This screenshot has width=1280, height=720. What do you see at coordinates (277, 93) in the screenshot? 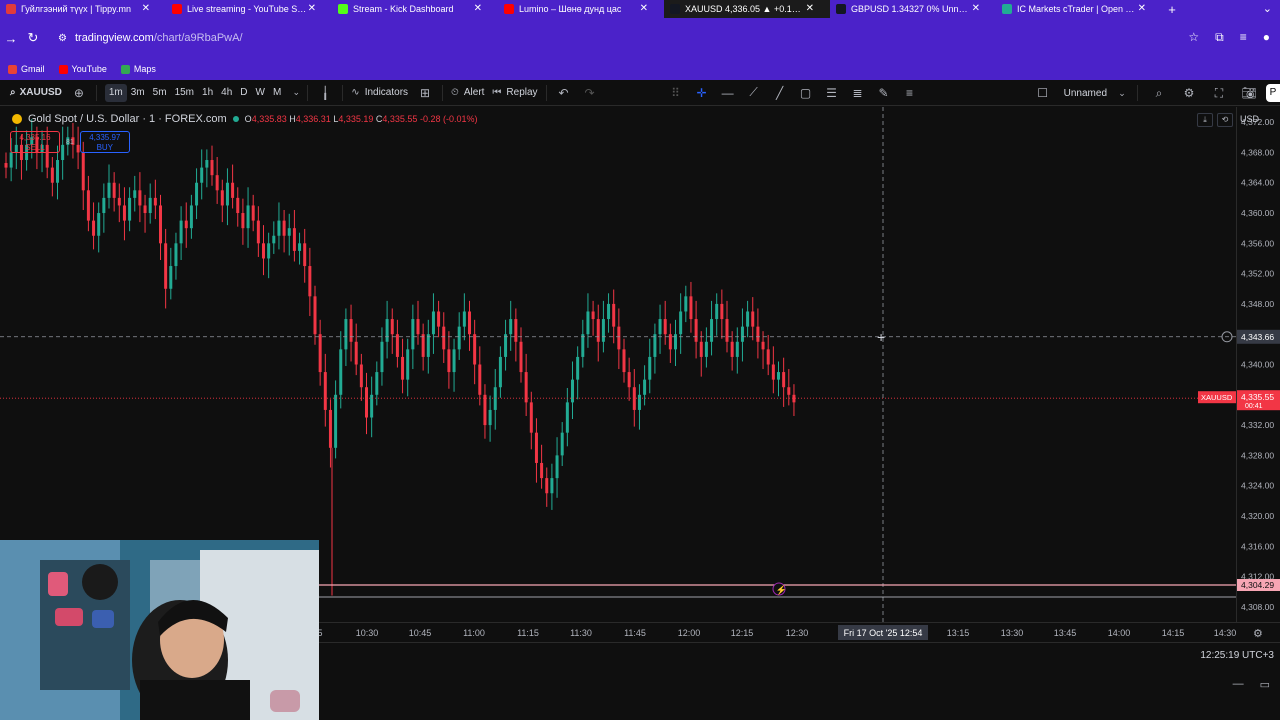
I see `timeframe-m: M` at bounding box center [277, 93].